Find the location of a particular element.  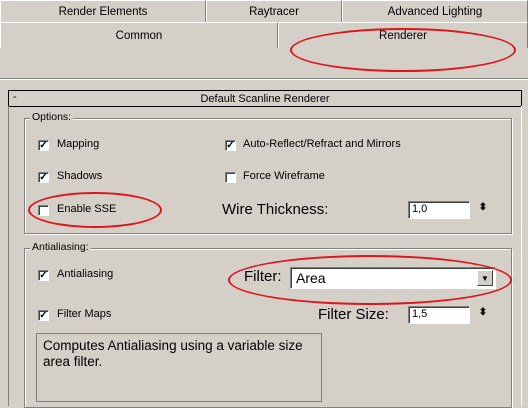

antialiasing-checkbox: ✓ is located at coordinates (43, 275).